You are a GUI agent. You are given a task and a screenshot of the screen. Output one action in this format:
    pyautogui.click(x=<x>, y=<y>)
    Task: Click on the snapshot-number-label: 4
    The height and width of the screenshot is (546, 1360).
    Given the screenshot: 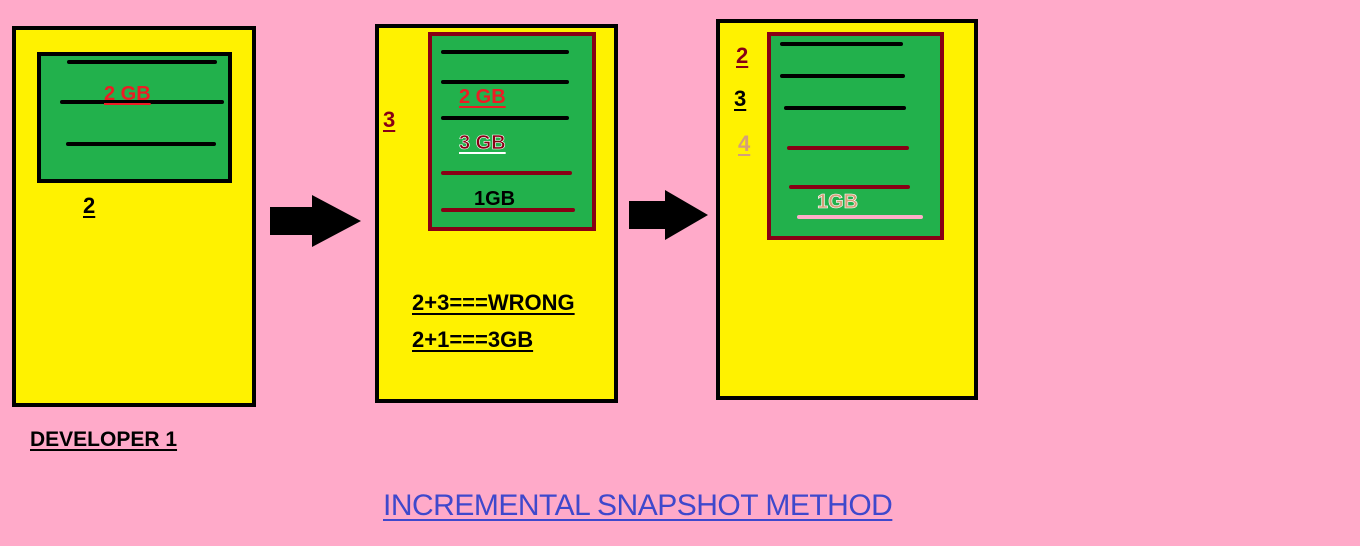 What is the action you would take?
    pyautogui.click(x=744, y=143)
    